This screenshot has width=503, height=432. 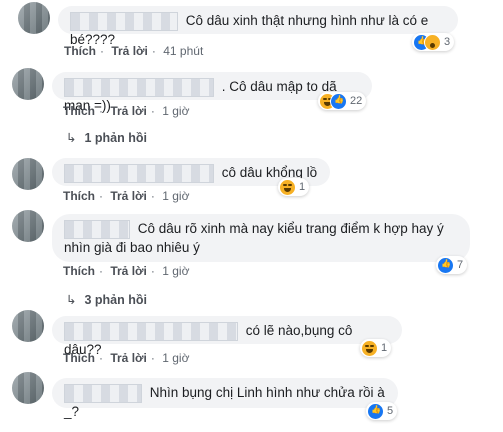 I want to click on reaction-count: 22, so click(x=356, y=101).